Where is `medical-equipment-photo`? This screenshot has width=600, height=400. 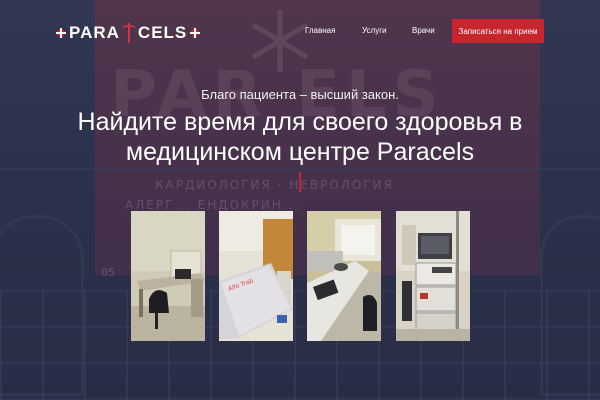 medical-equipment-photo is located at coordinates (433, 276).